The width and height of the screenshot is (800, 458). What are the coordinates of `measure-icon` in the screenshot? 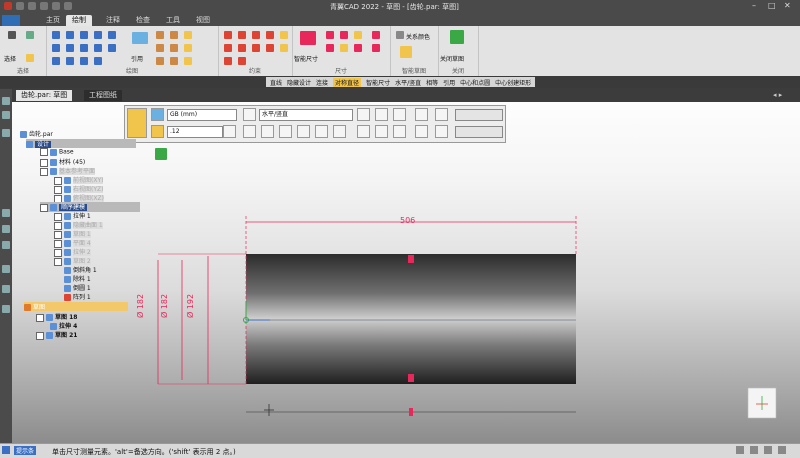 It's located at (6, 309).